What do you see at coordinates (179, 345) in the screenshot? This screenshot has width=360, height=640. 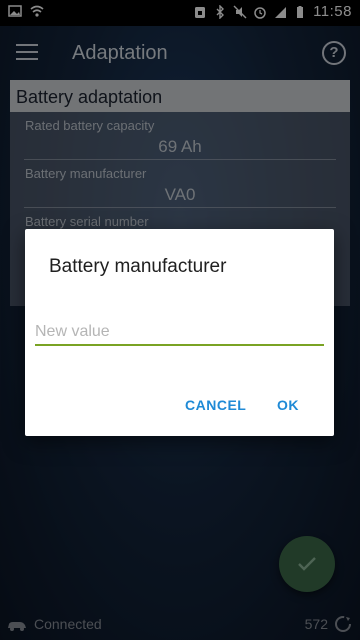 I see `input-underline` at bounding box center [179, 345].